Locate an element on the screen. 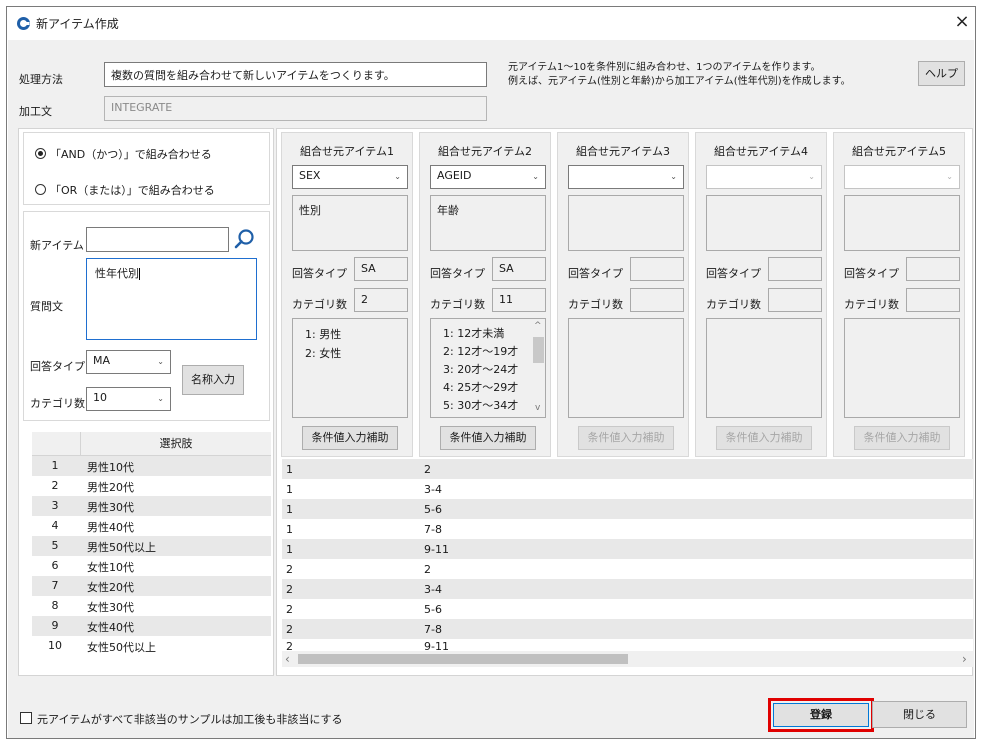 The image size is (982, 745). exclude-checkbox is located at coordinates (26, 718).